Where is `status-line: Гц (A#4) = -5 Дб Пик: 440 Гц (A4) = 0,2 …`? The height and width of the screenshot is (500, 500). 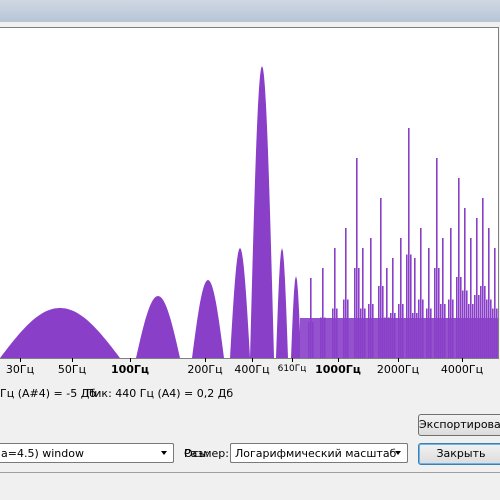 status-line: Гц (A#4) = -5 Дб Пик: 440 Гц (A4) = 0,2 … is located at coordinates (250, 394).